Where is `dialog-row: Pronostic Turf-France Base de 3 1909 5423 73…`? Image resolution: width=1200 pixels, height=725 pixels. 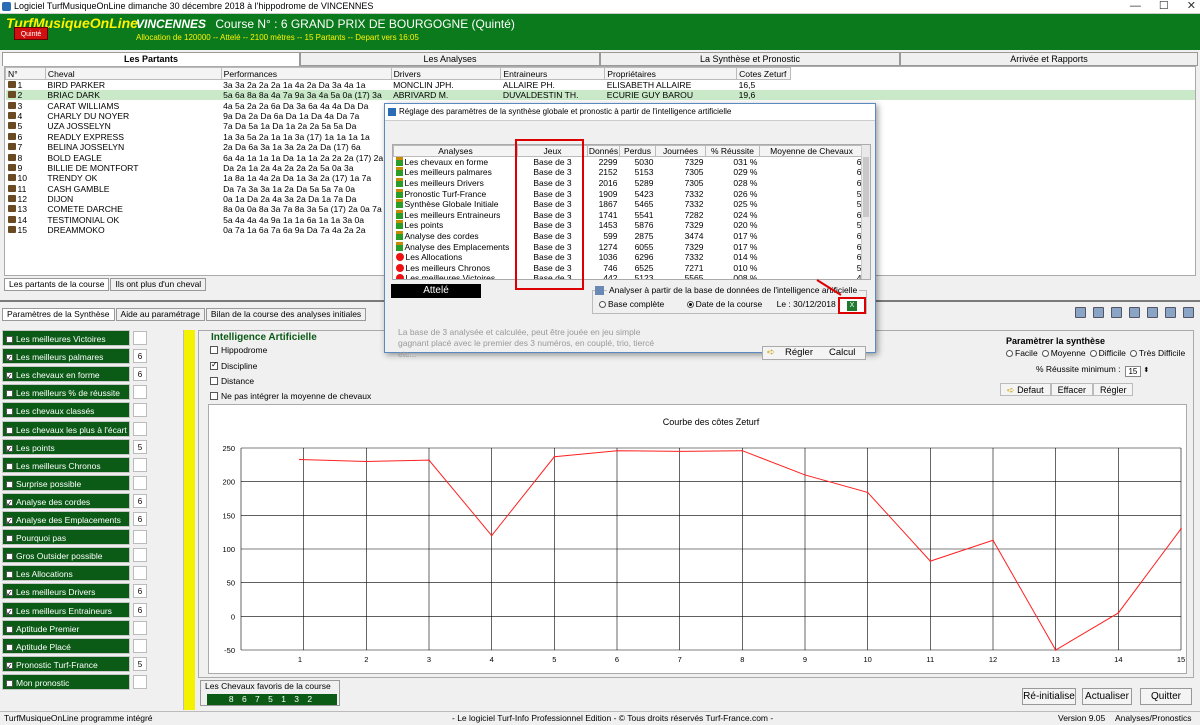 dialog-row: Pronostic Turf-France Base de 3 1909 5423 73… is located at coordinates (629, 193).